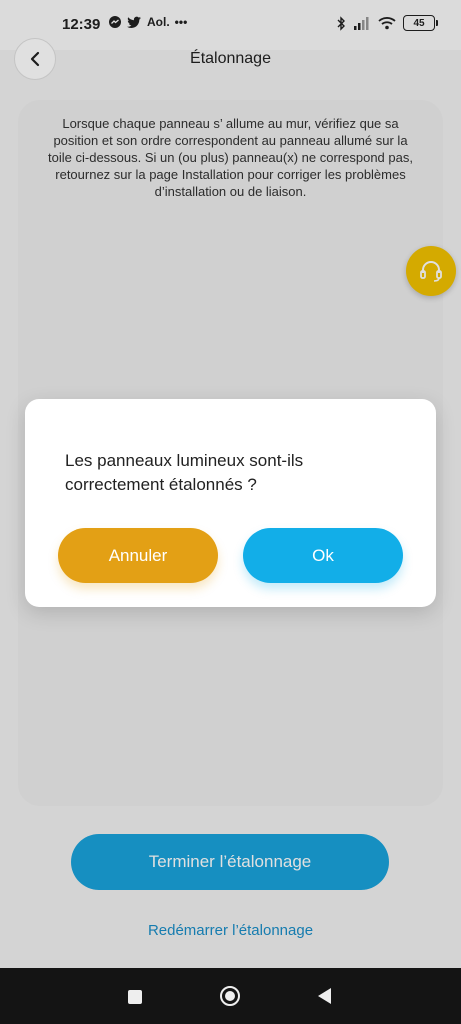 This screenshot has width=461, height=1024. Describe the element at coordinates (324, 996) in the screenshot. I see `back-triangle-icon` at that location.